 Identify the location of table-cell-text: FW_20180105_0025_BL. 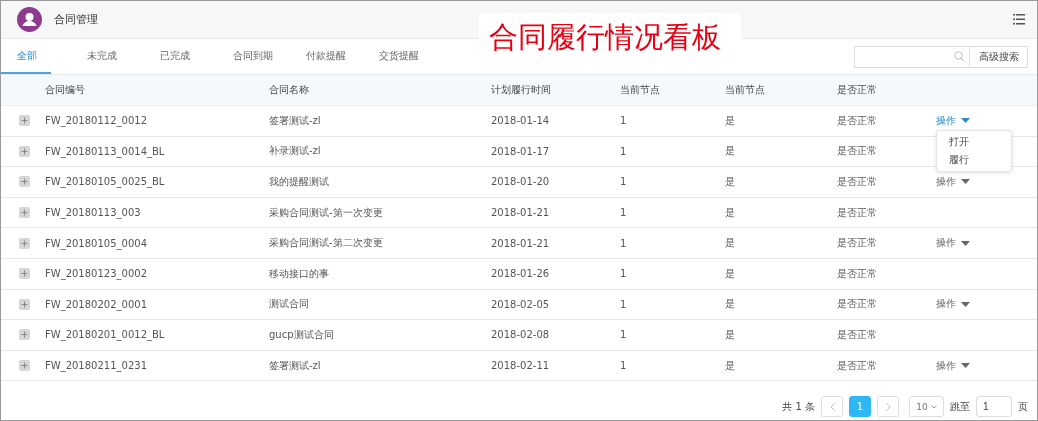
(105, 182).